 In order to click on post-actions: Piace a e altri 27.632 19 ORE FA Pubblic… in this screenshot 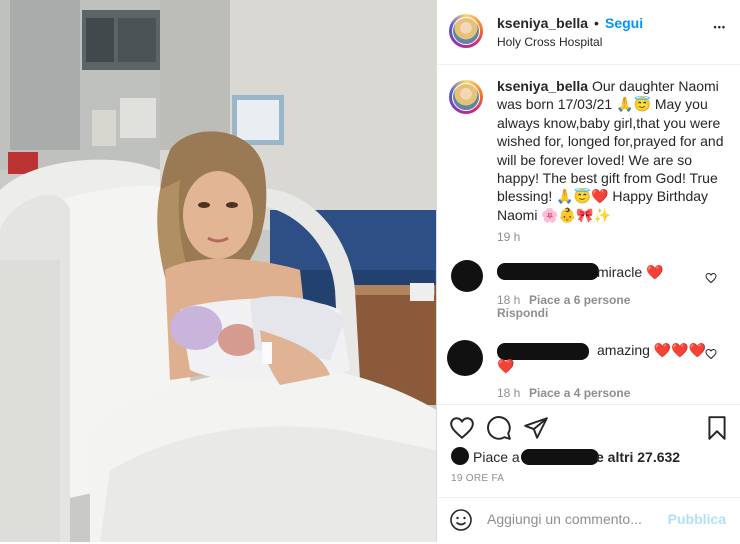, I will do `click(588, 473)`.